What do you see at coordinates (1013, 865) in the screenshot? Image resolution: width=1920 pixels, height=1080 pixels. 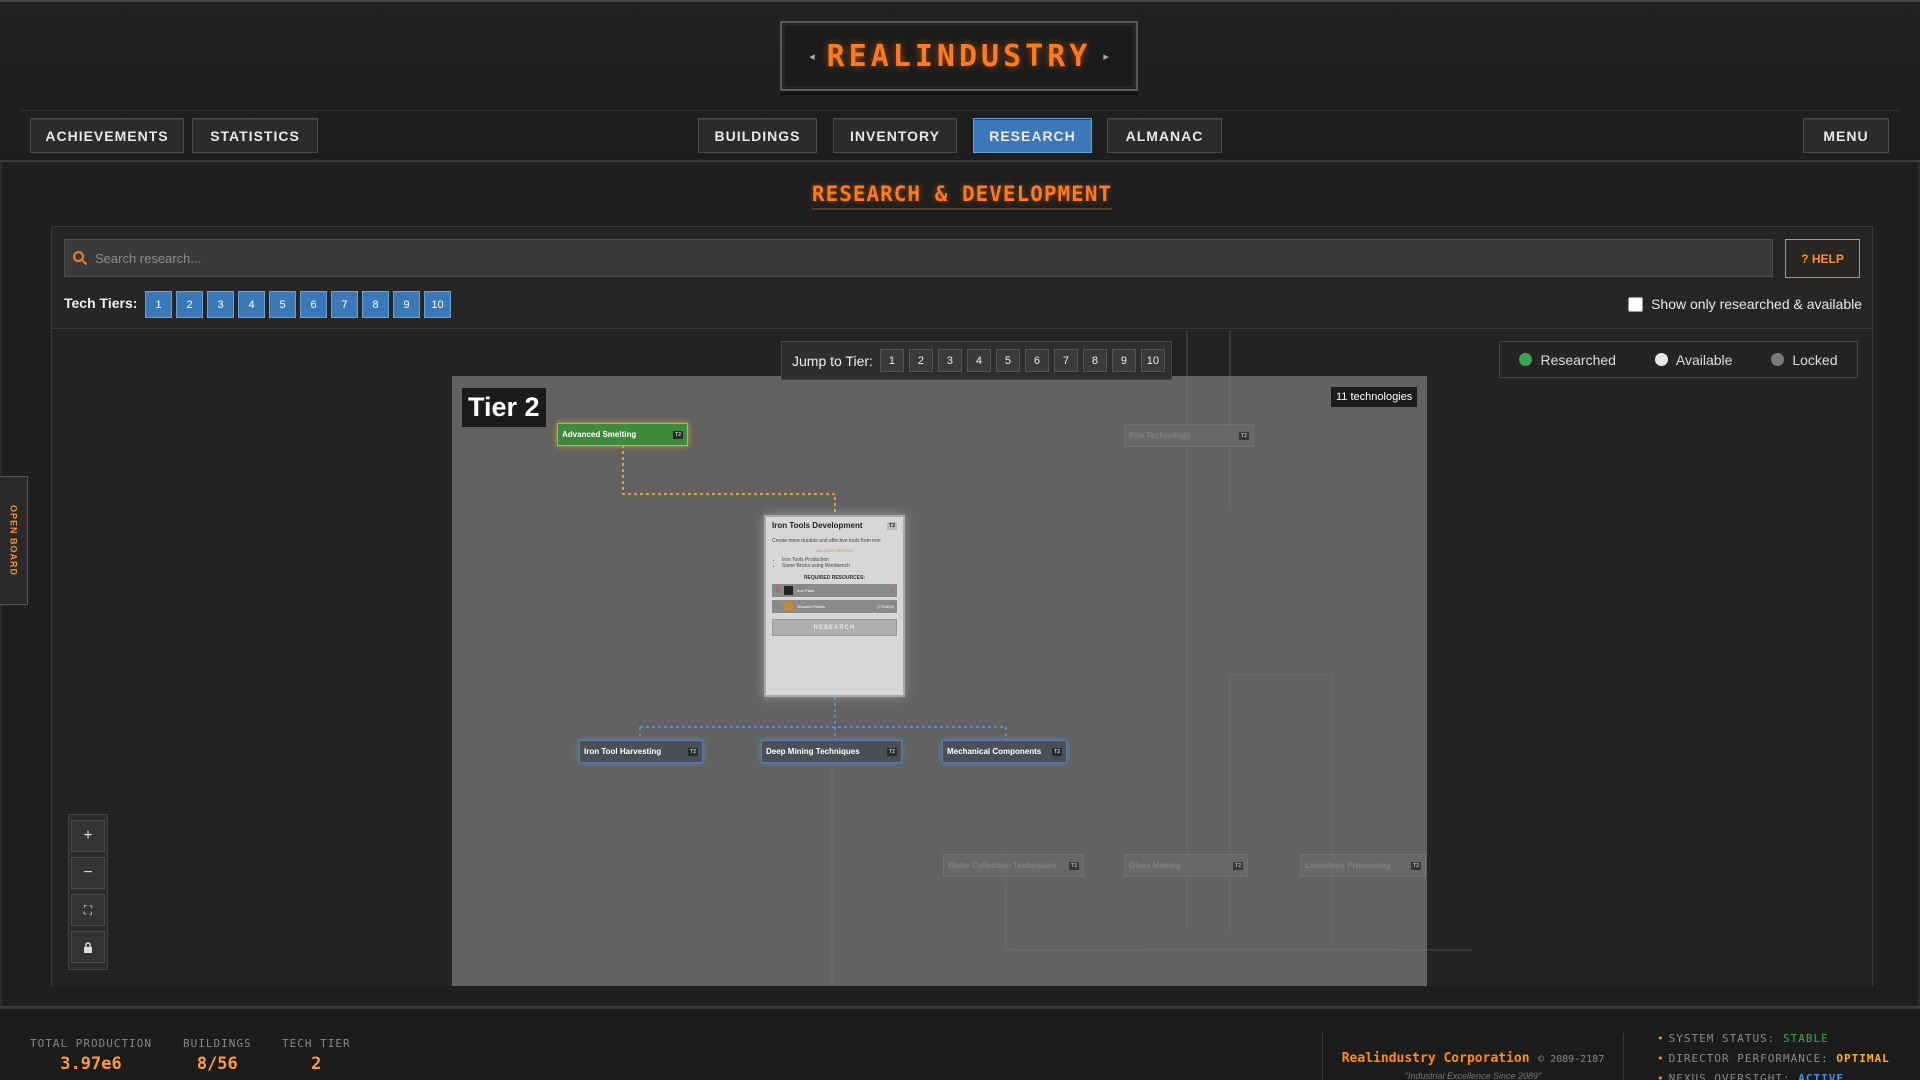 I see `tech-node-water-collection: Water Collection Techniques T2` at bounding box center [1013, 865].